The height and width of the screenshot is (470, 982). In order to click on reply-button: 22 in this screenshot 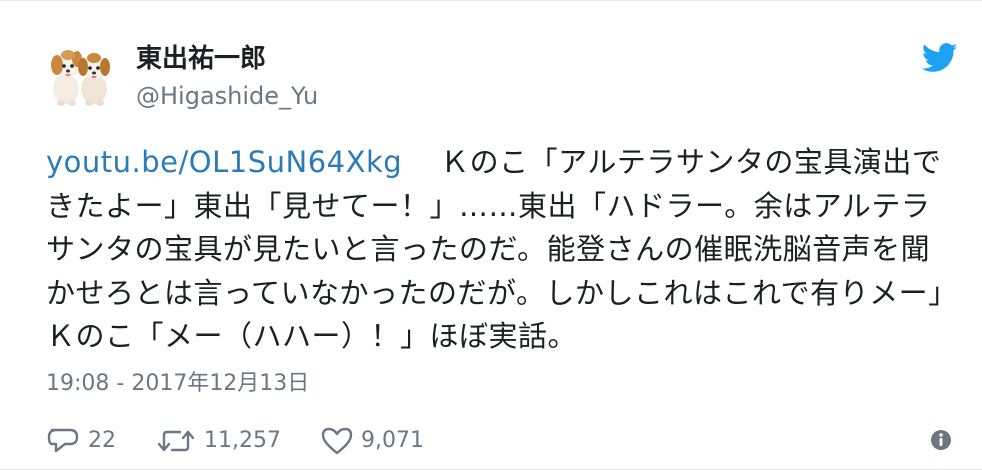, I will do `click(81, 441)`.